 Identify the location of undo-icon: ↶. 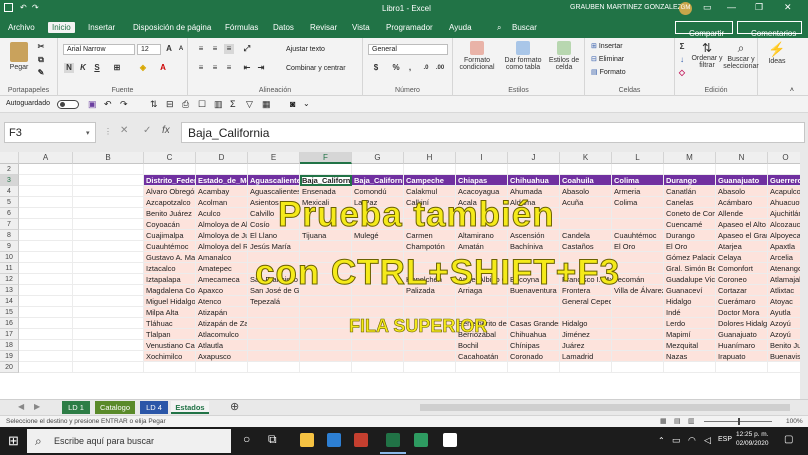
(23, 7).